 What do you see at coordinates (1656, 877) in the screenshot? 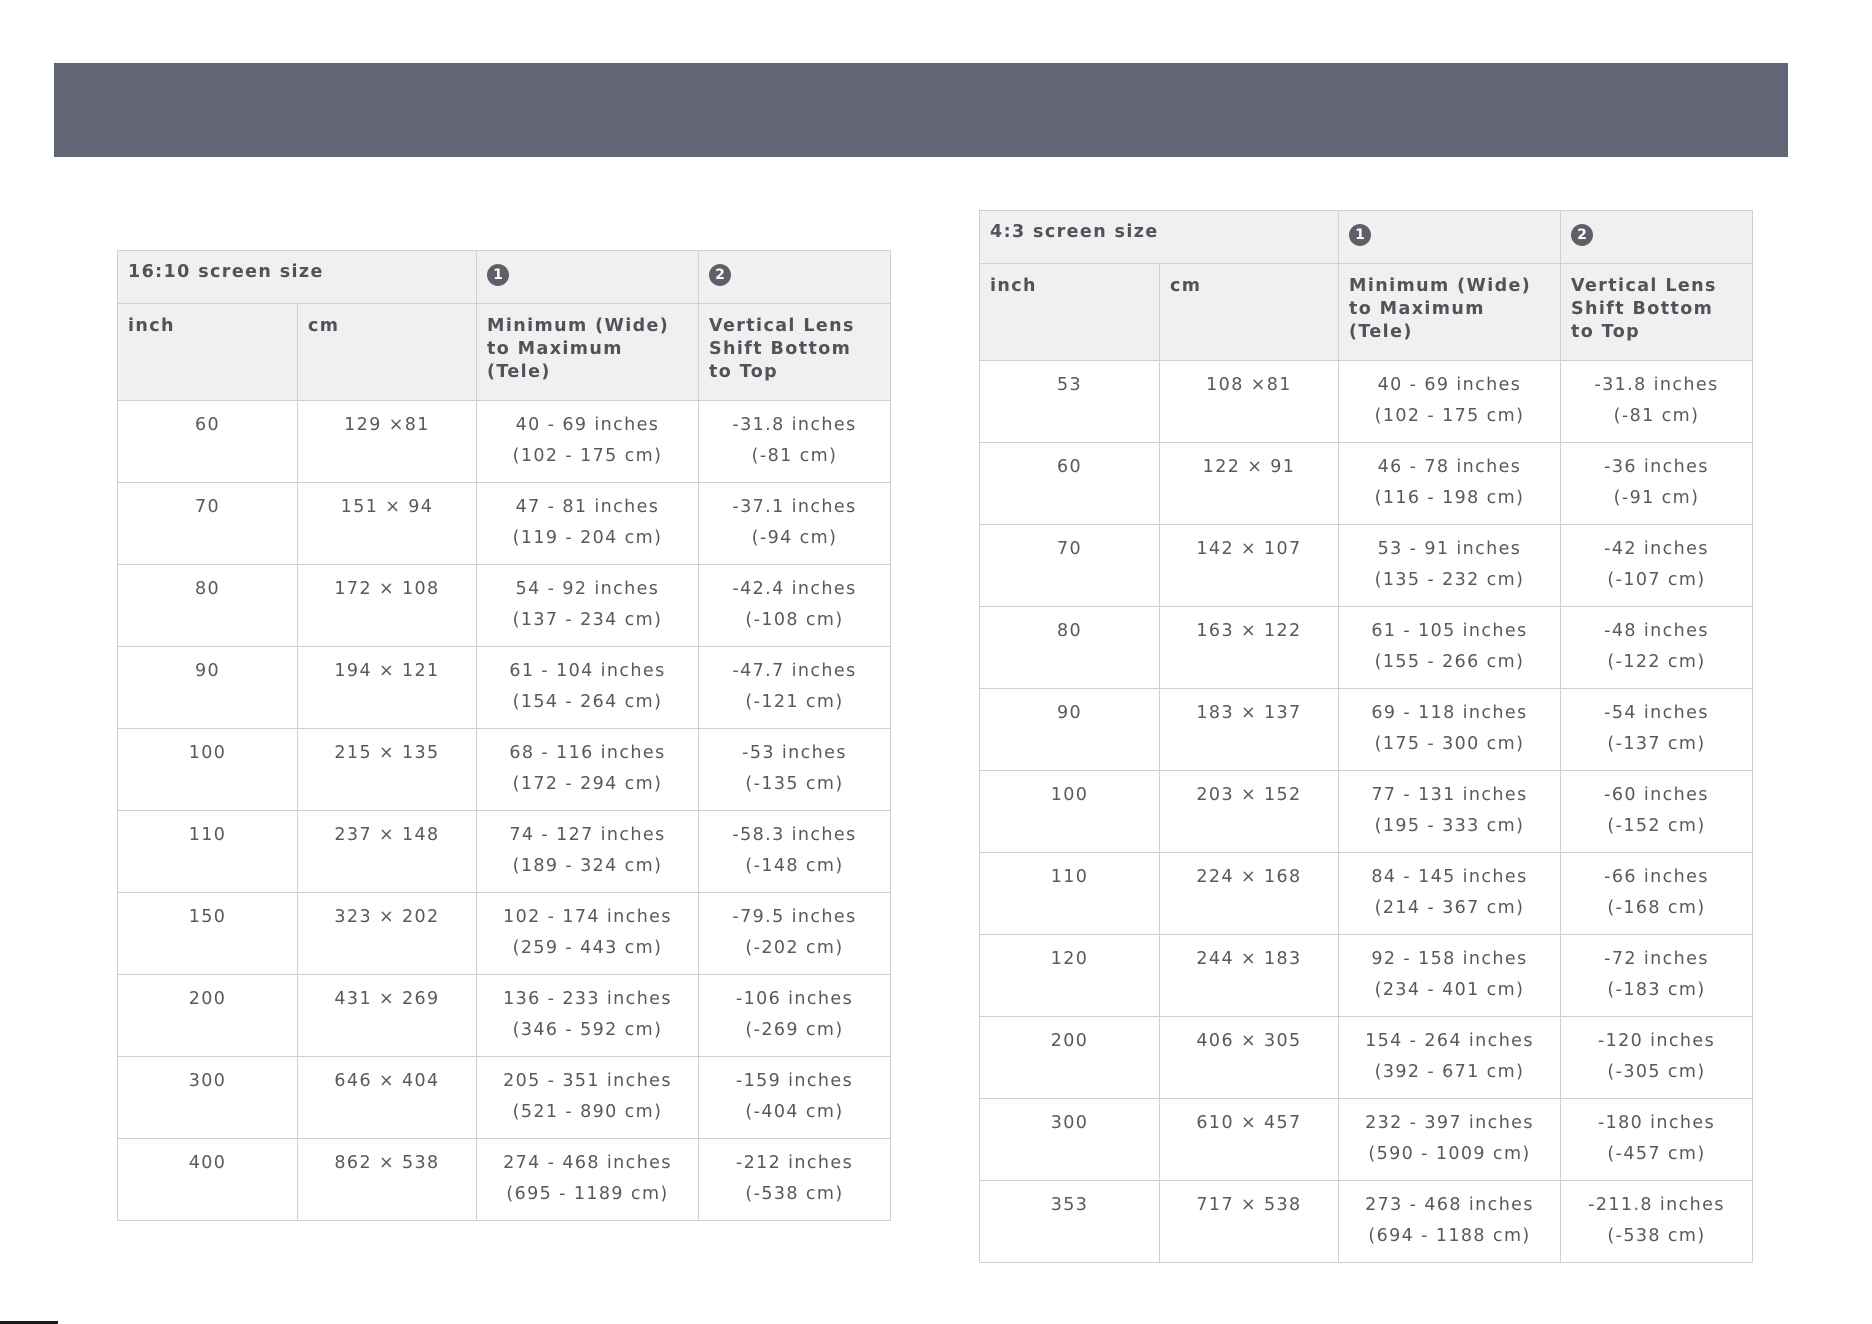
I see `shift-inches: -66 inches` at bounding box center [1656, 877].